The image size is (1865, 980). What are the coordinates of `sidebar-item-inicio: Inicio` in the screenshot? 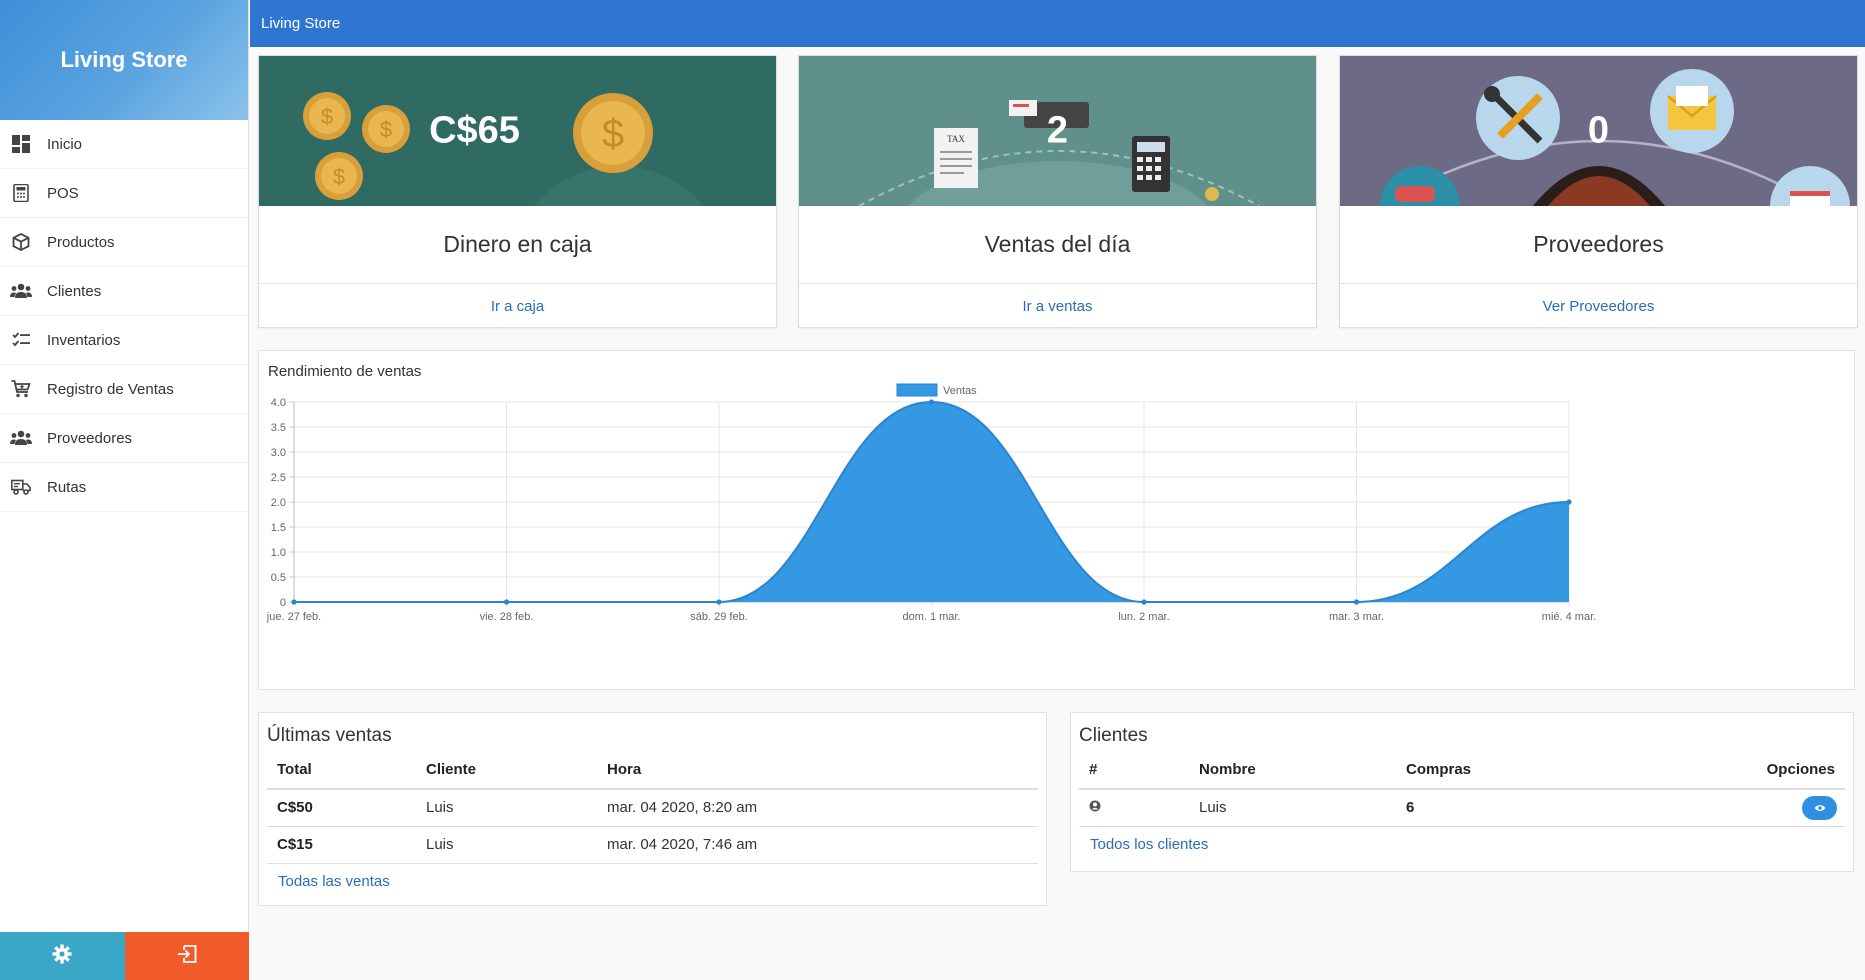 It's located at (124, 144).